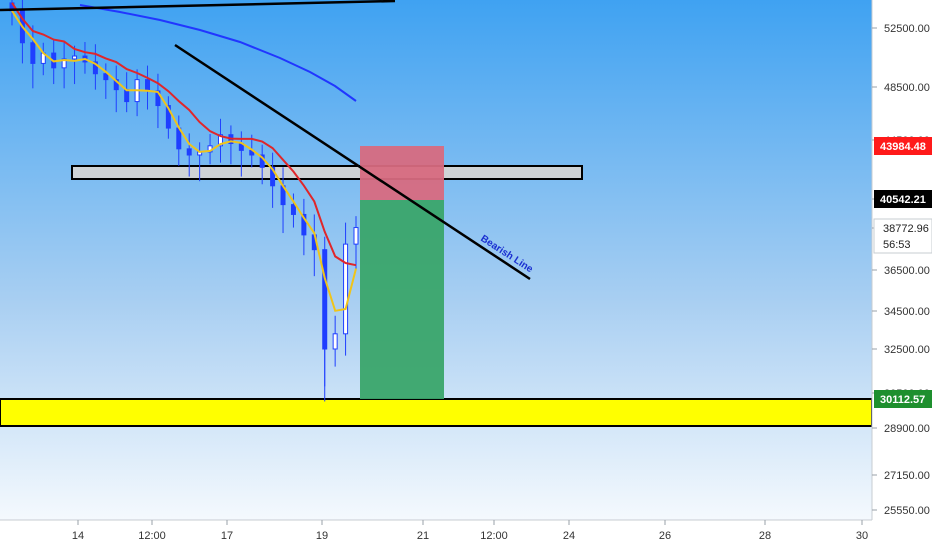  I want to click on current-price-label: 38772.96, so click(906, 229).